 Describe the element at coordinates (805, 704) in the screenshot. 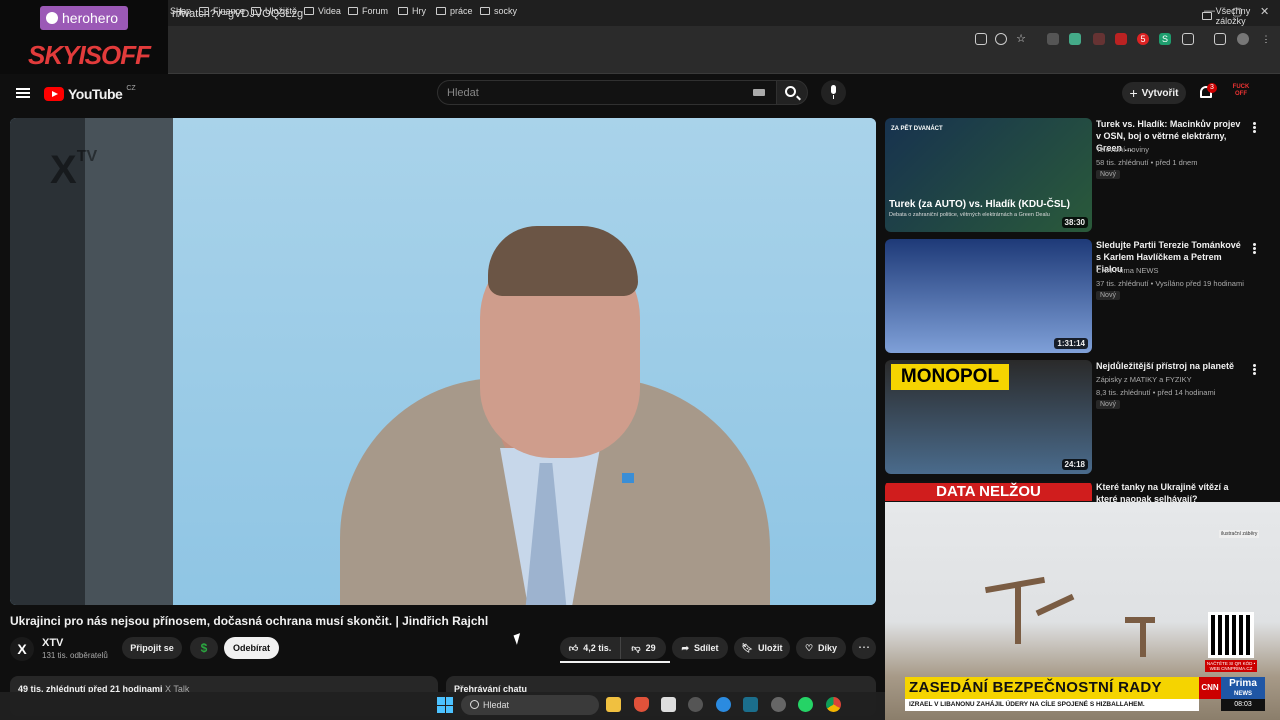

I see `whatsapp-icon` at that location.